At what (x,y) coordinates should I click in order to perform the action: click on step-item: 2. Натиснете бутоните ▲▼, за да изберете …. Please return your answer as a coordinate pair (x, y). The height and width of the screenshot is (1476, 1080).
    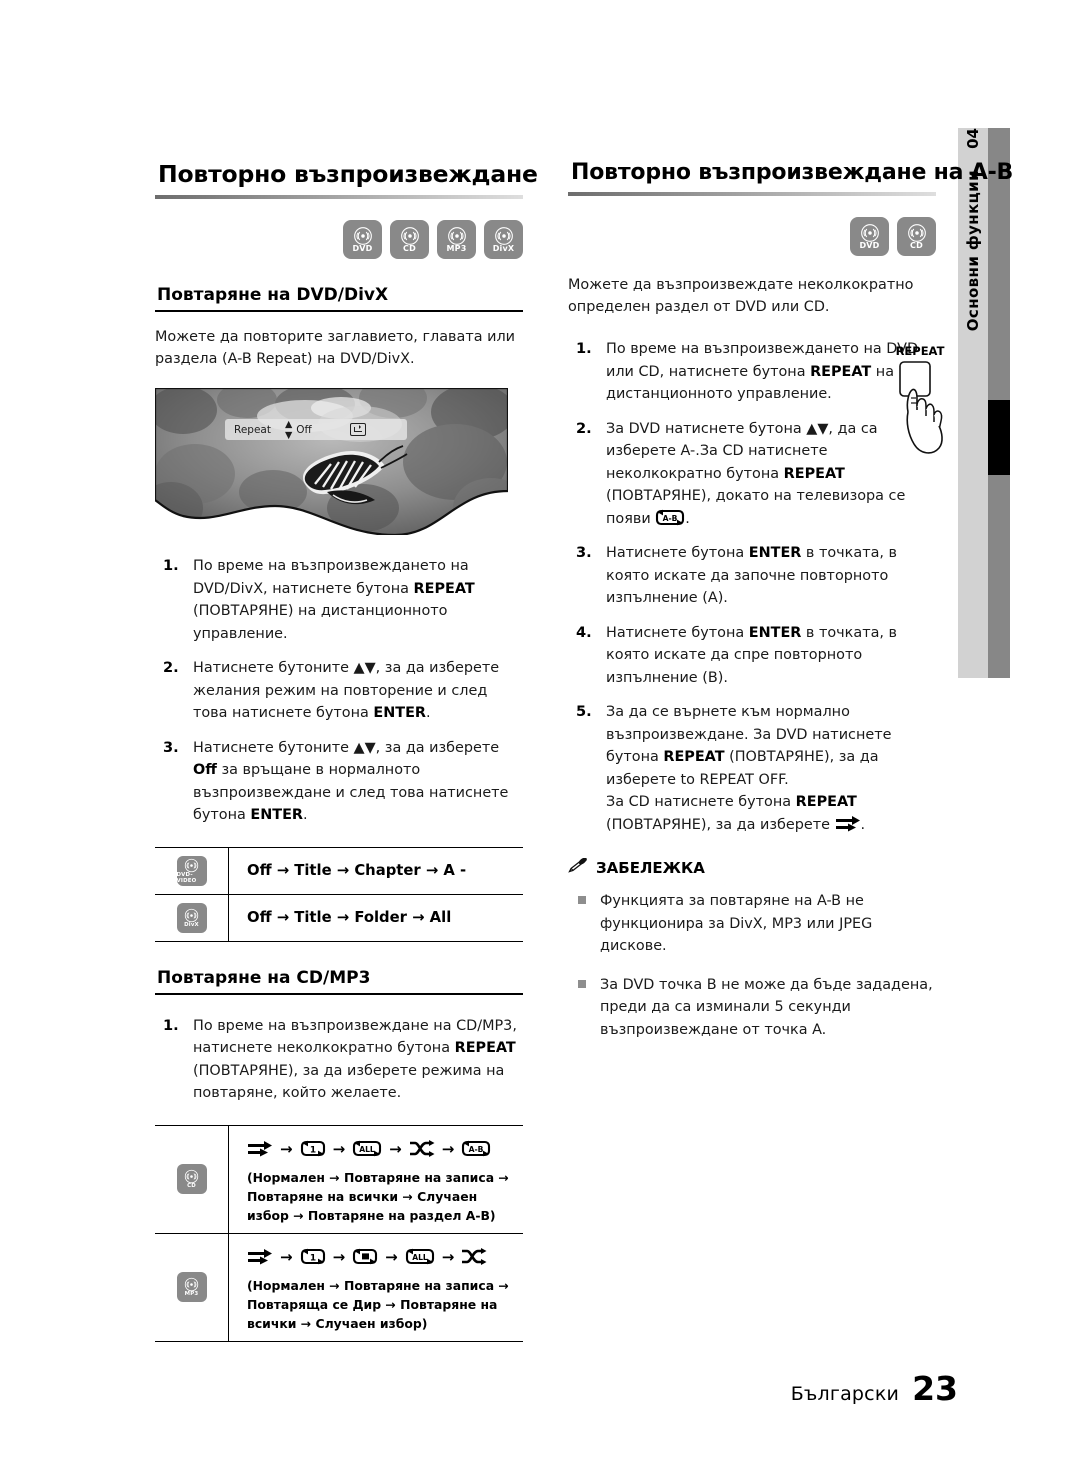
    Looking at the image, I should click on (331, 690).